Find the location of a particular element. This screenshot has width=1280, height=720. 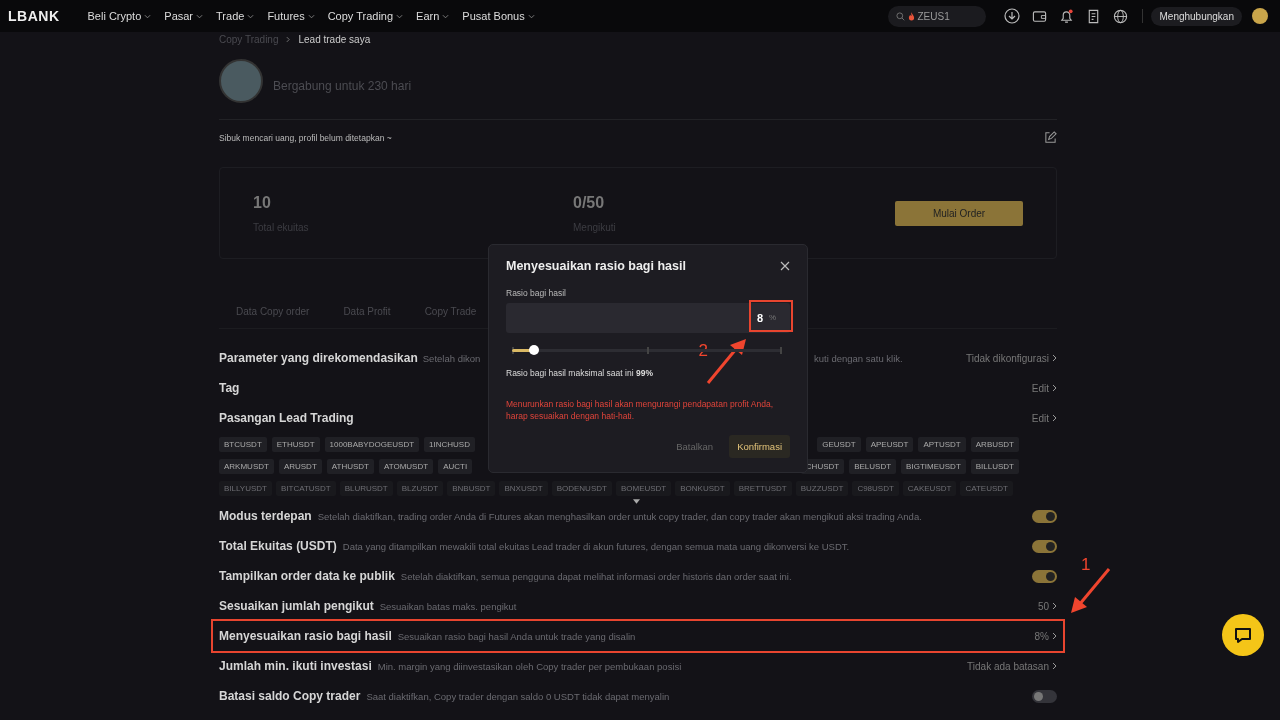

setting-title: Modus terdepan is located at coordinates (265, 516).